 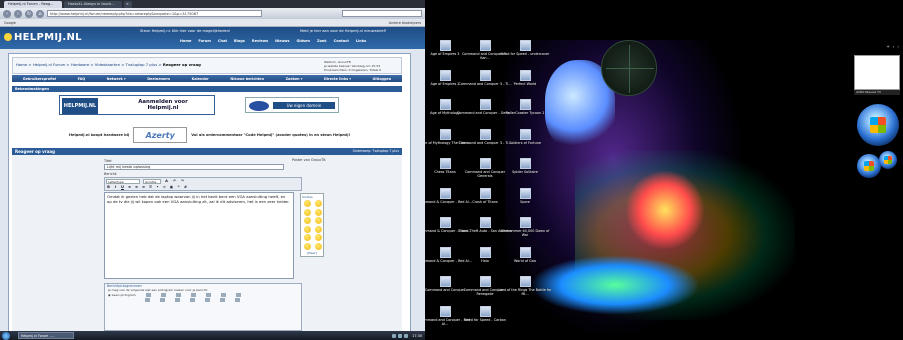 I want to click on undo-icon: ↶, so click(x=174, y=181).